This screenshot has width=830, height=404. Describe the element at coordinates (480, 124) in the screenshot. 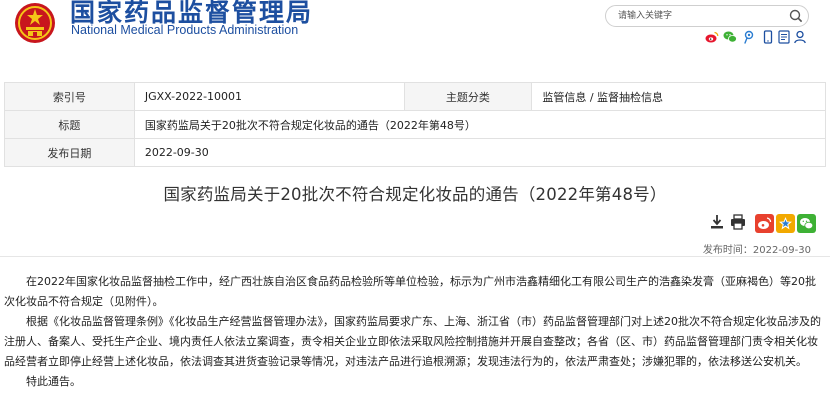

I see `title-value: 国家药监局关于20批次不符合规定化妆品的通告（2022年第48号）` at that location.